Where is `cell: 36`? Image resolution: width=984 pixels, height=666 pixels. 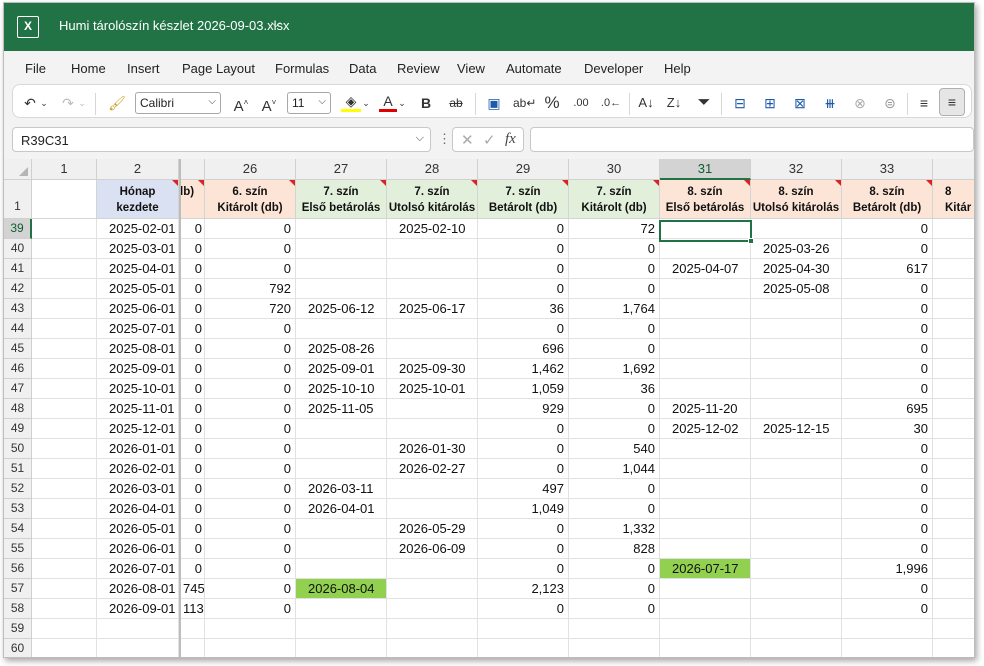 cell: 36 is located at coordinates (614, 389).